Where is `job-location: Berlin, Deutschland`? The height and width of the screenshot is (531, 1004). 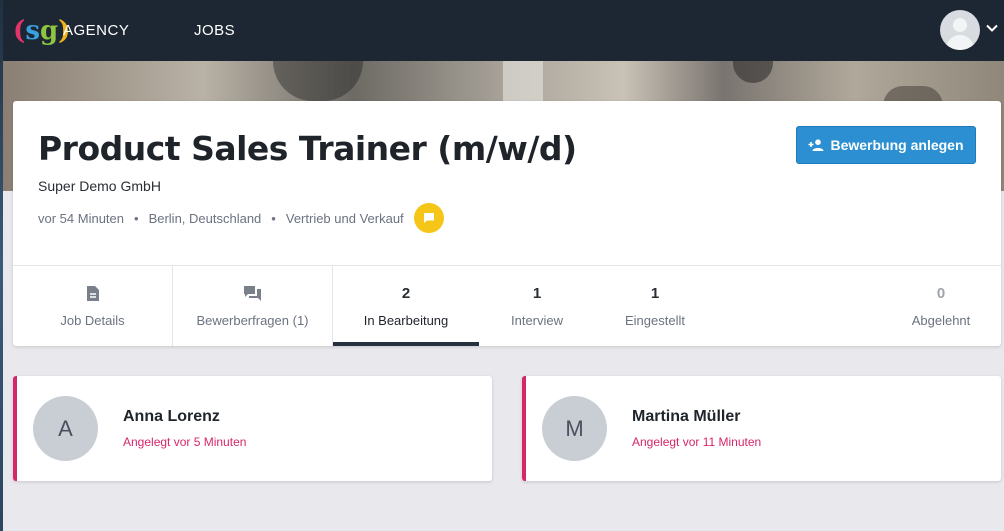 job-location: Berlin, Deutschland is located at coordinates (205, 218).